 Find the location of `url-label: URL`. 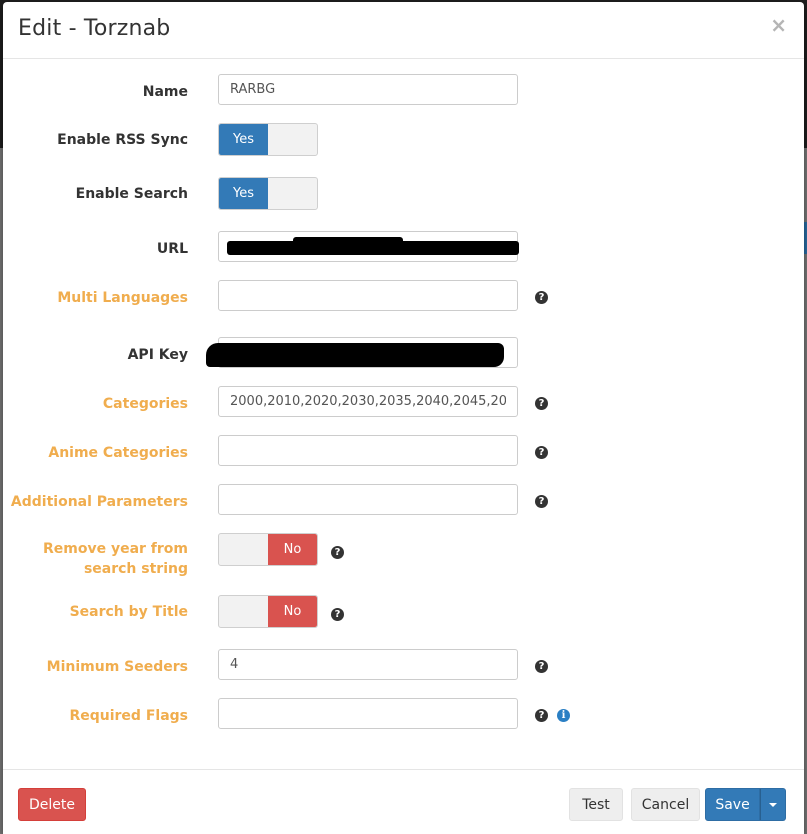

url-label: URL is located at coordinates (172, 249).